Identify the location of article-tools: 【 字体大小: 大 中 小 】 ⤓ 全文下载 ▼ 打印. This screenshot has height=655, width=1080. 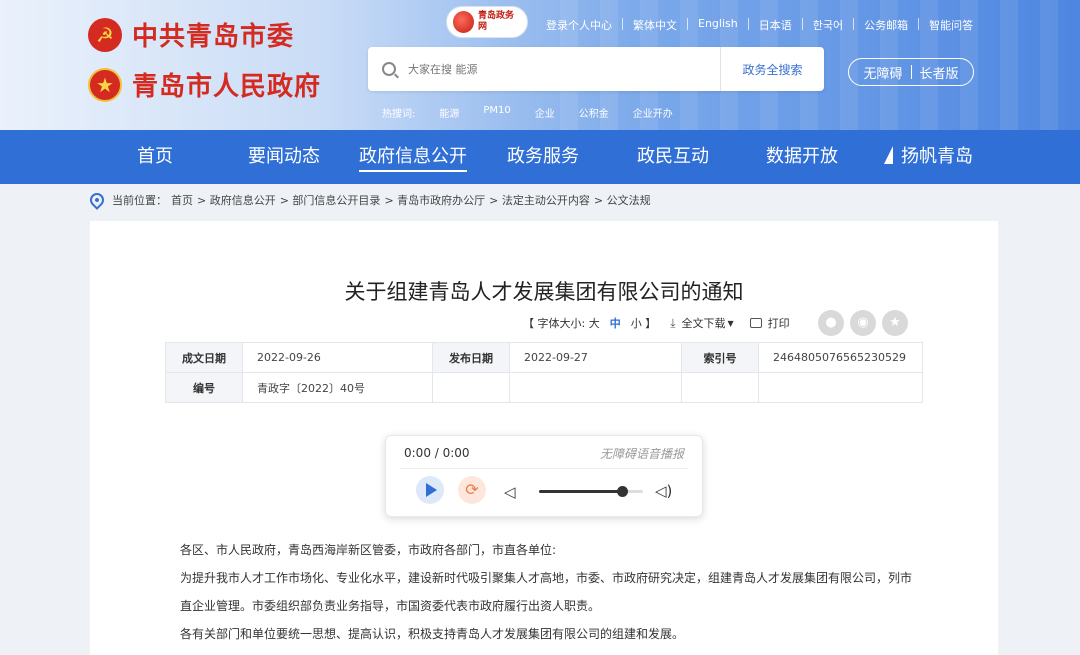
(656, 323).